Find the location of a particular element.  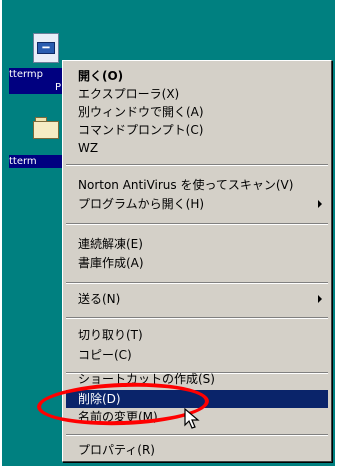

menu-item-properties: プロパティ(R) is located at coordinates (197, 450).